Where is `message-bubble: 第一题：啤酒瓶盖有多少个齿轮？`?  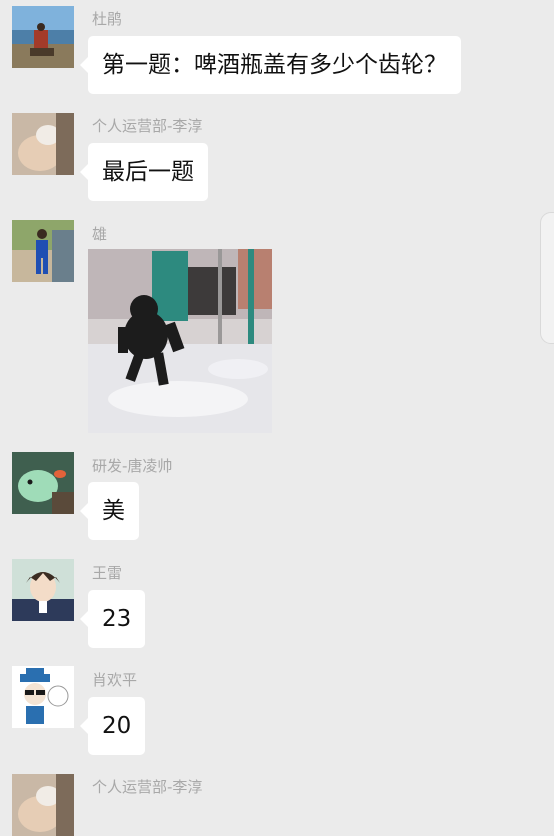 message-bubble: 第一题：啤酒瓶盖有多少个齿轮？ is located at coordinates (270, 65).